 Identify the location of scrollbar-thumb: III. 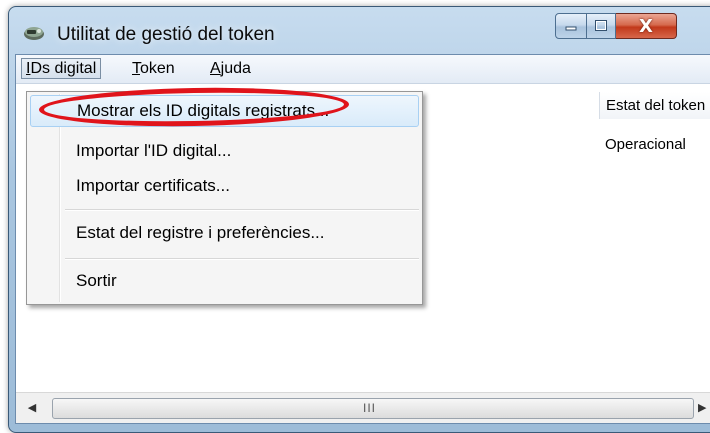
(373, 408).